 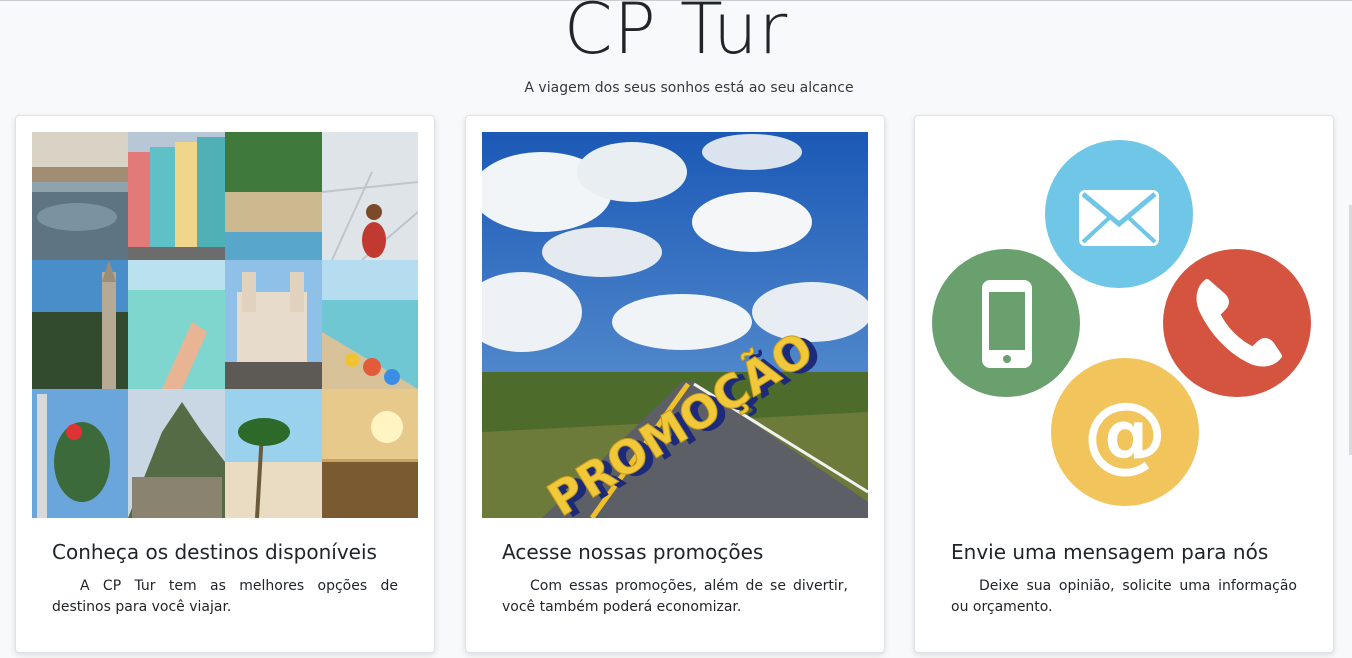 What do you see at coordinates (632, 552) in the screenshot?
I see `card-promotions-title: Acesse nossas promoções` at bounding box center [632, 552].